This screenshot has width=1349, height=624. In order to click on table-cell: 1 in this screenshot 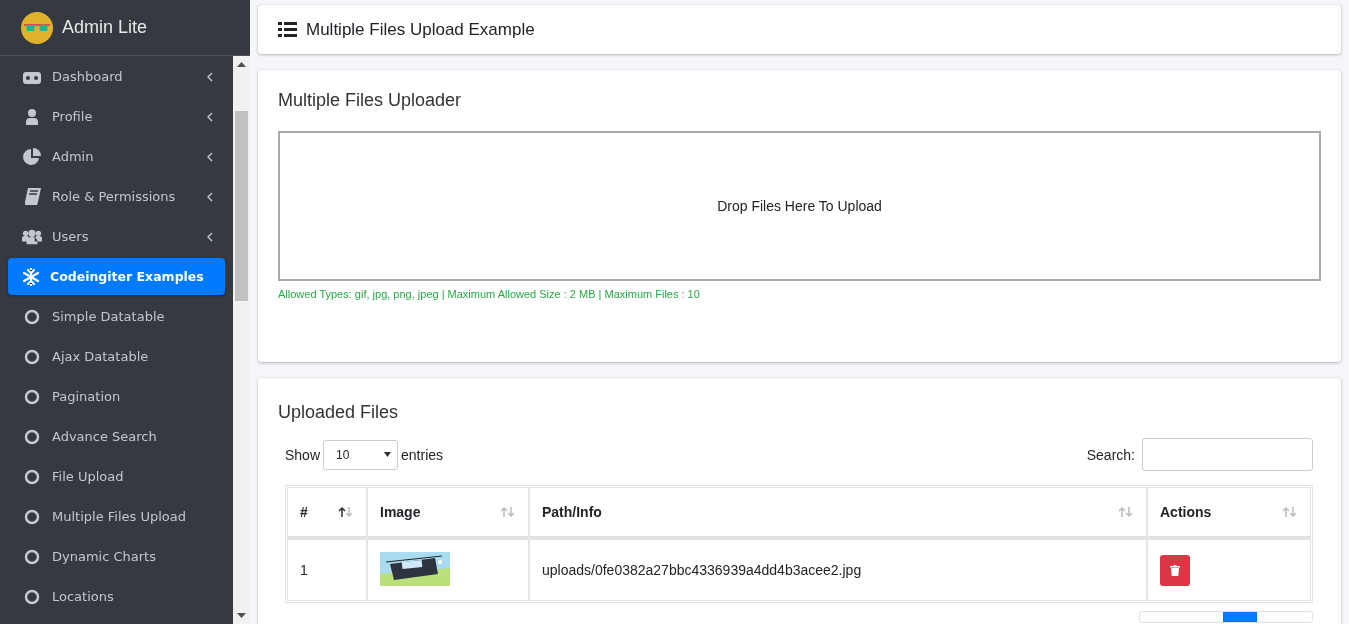, I will do `click(327, 570)`.